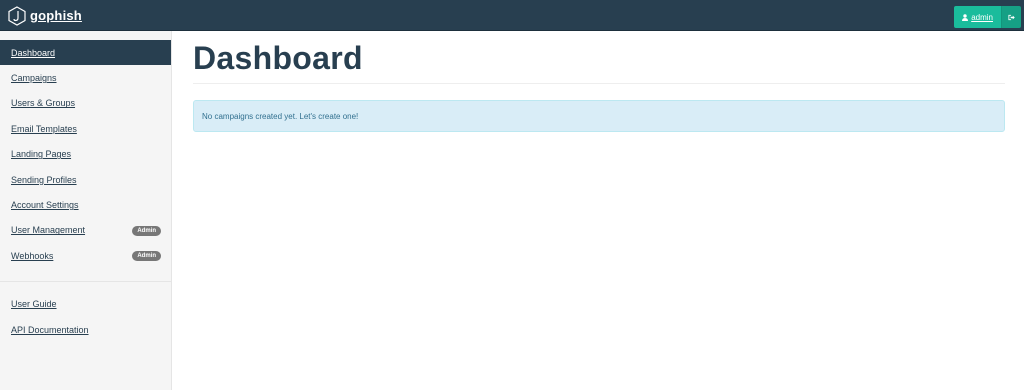 The width and height of the screenshot is (1024, 390). What do you see at coordinates (85, 77) in the screenshot?
I see `sidebar-item-campaigns: Campaigns` at bounding box center [85, 77].